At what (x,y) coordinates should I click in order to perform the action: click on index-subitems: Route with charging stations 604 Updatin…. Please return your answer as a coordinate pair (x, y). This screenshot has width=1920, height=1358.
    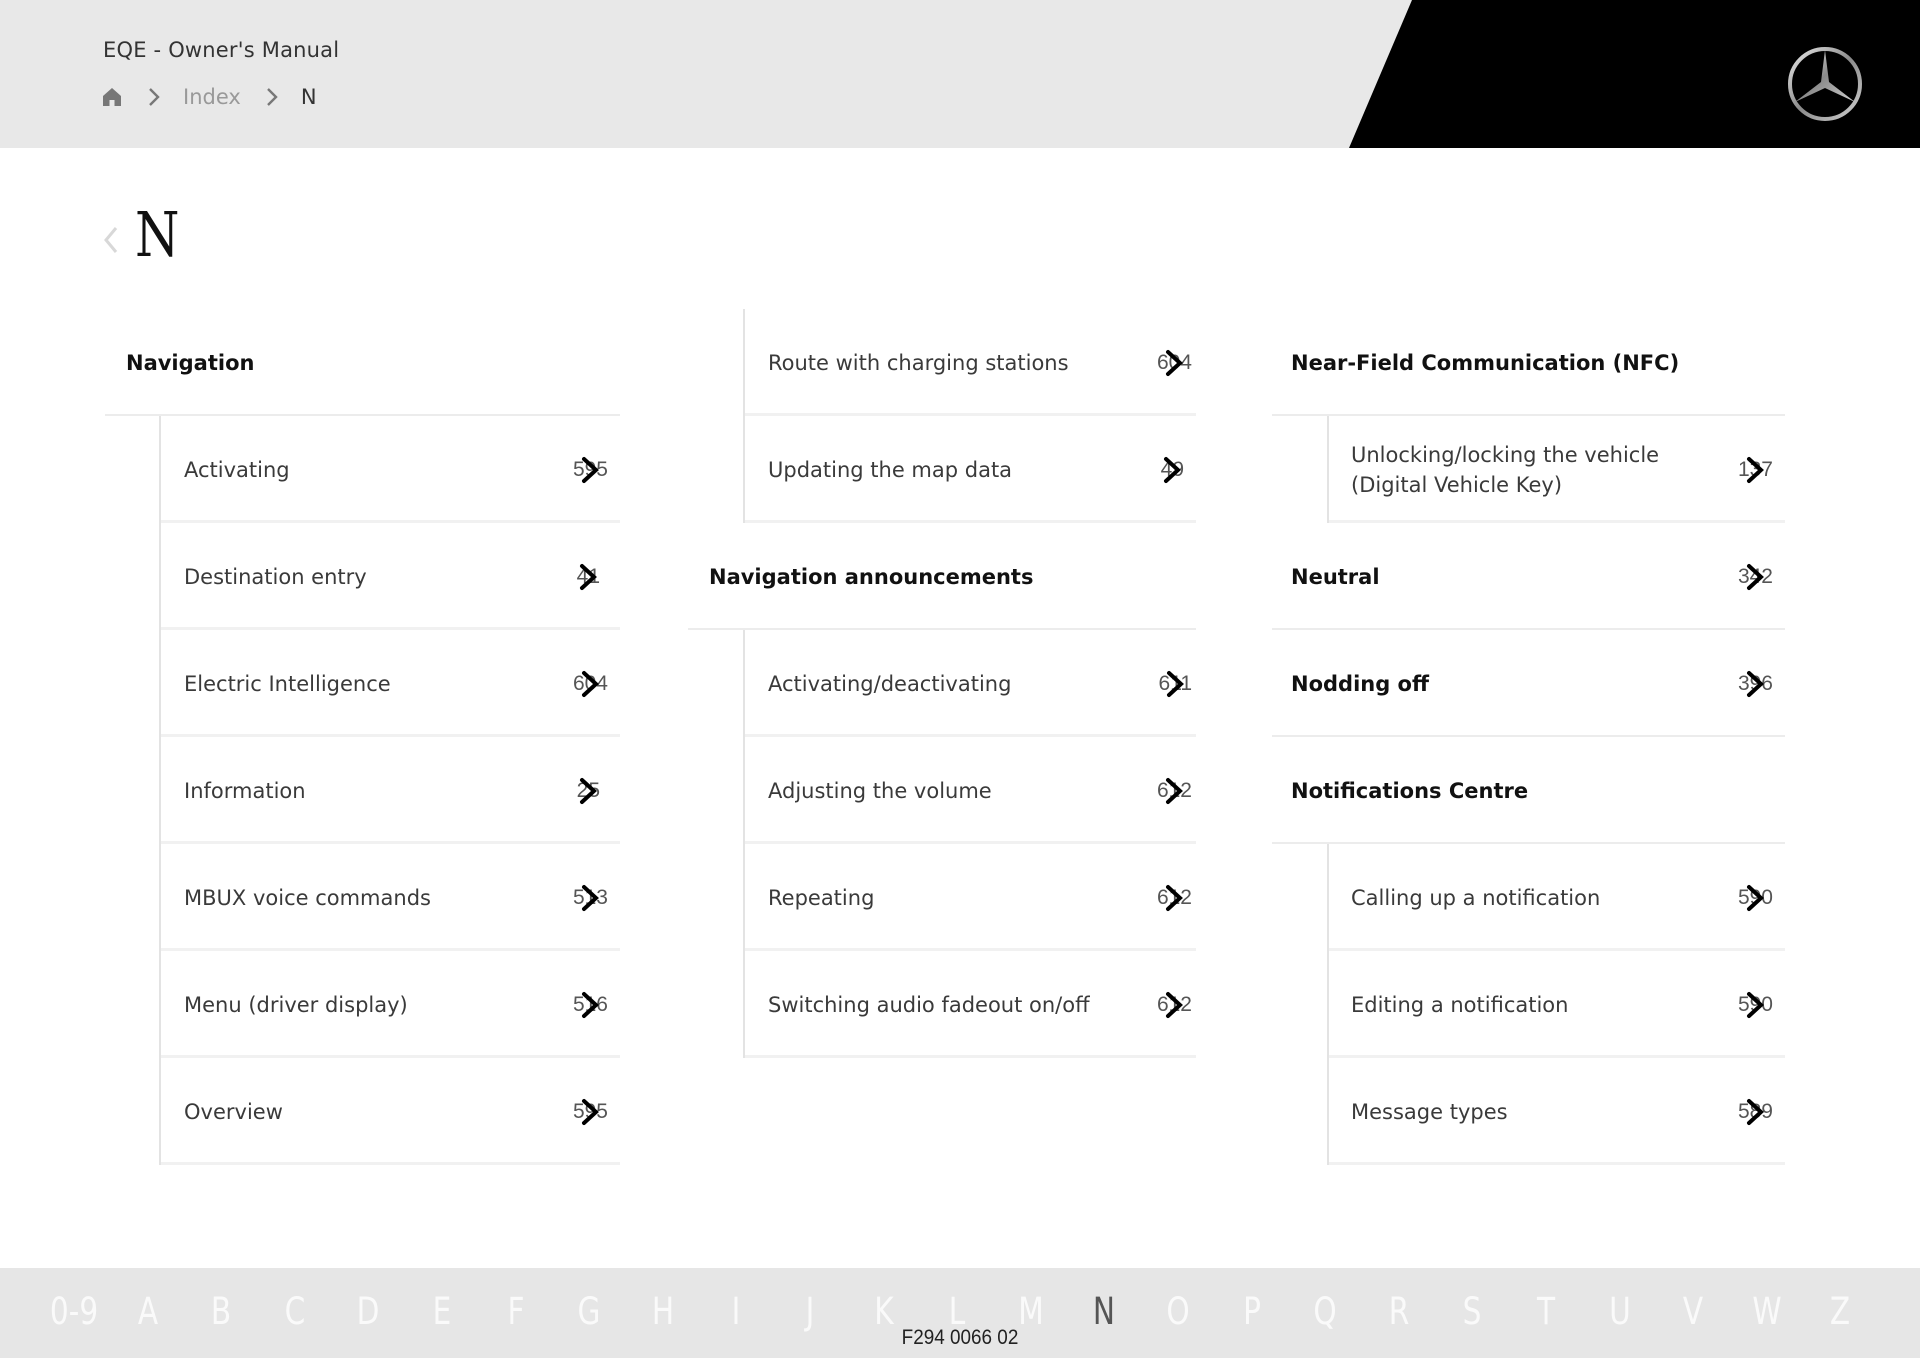
    Looking at the image, I should click on (969, 416).